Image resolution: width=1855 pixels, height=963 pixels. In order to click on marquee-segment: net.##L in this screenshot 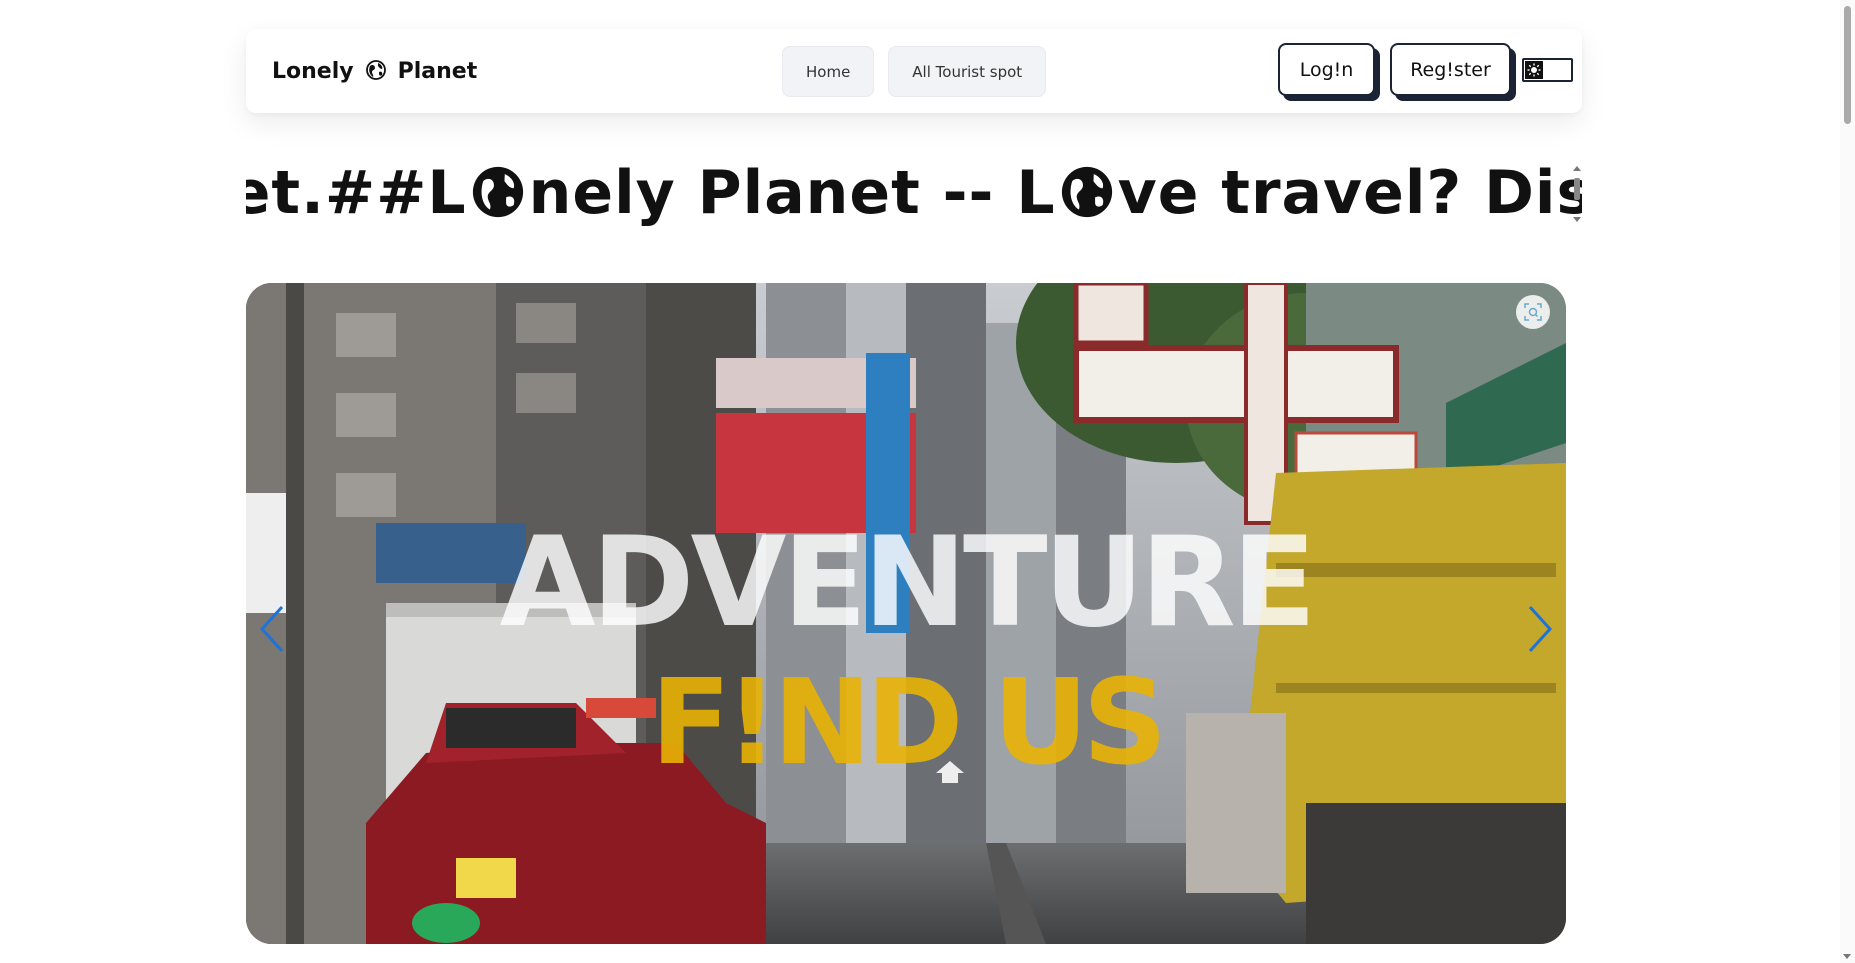, I will do `click(356, 193)`.